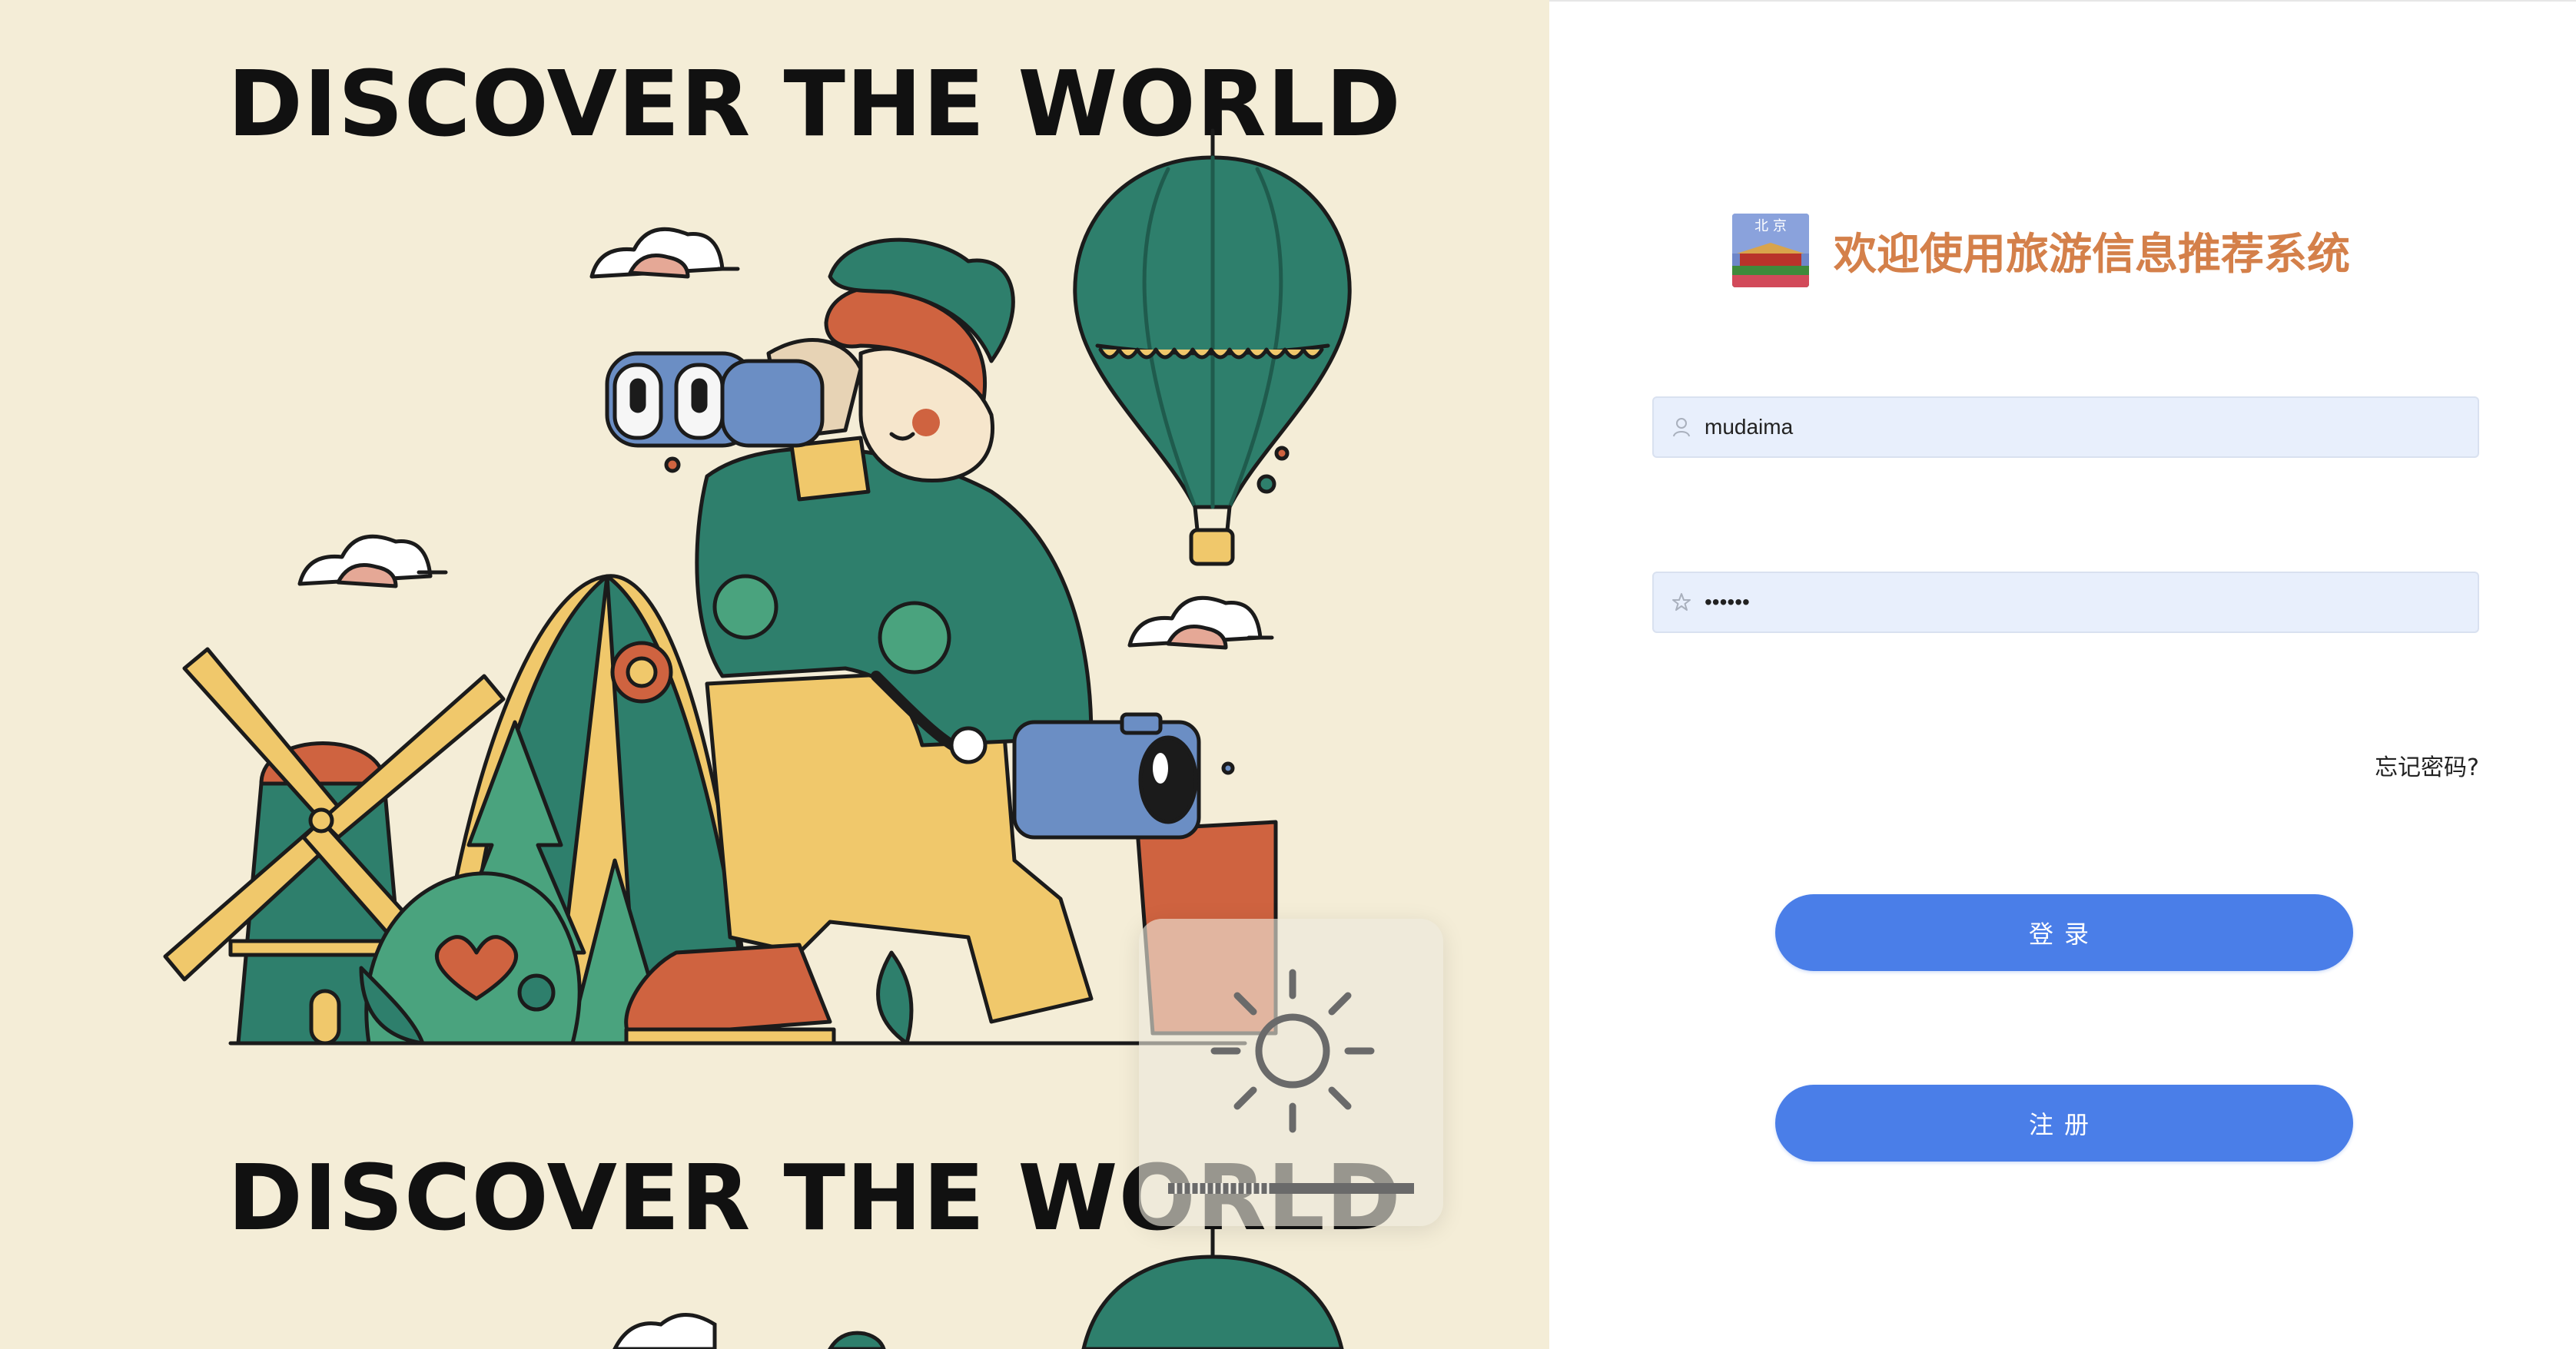 The width and height of the screenshot is (2576, 1349). I want to click on star-icon, so click(1681, 602).